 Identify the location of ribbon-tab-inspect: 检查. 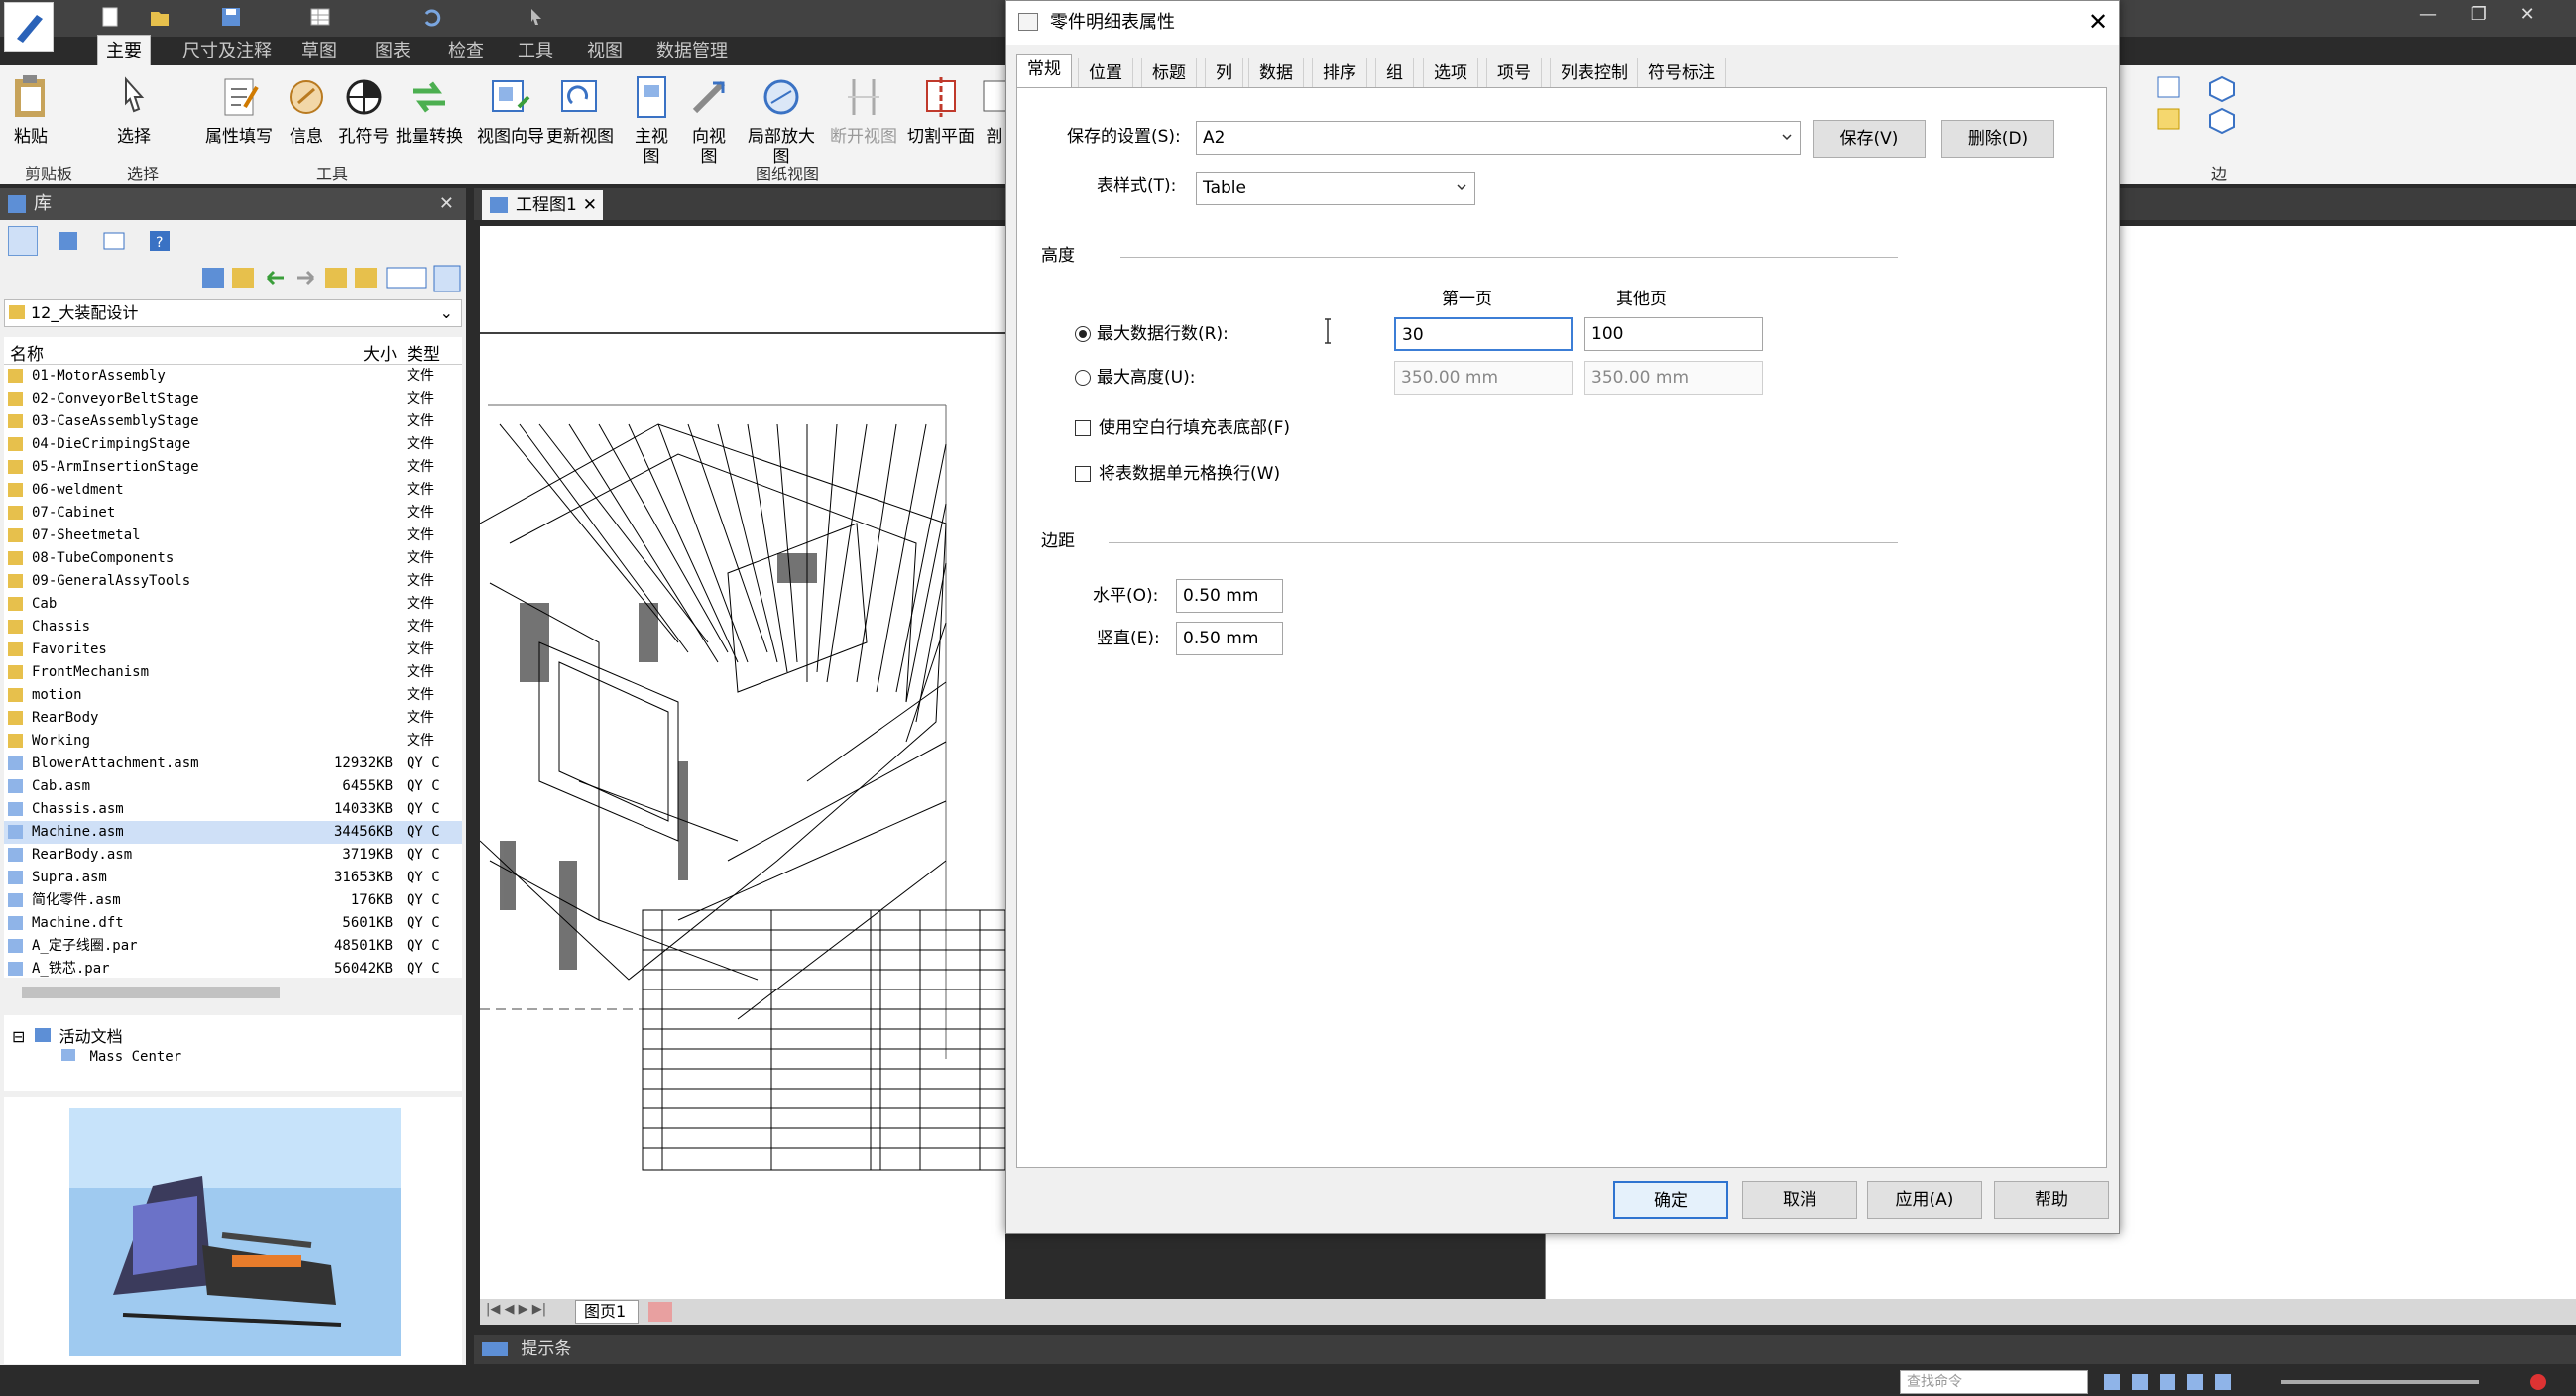
(466, 51).